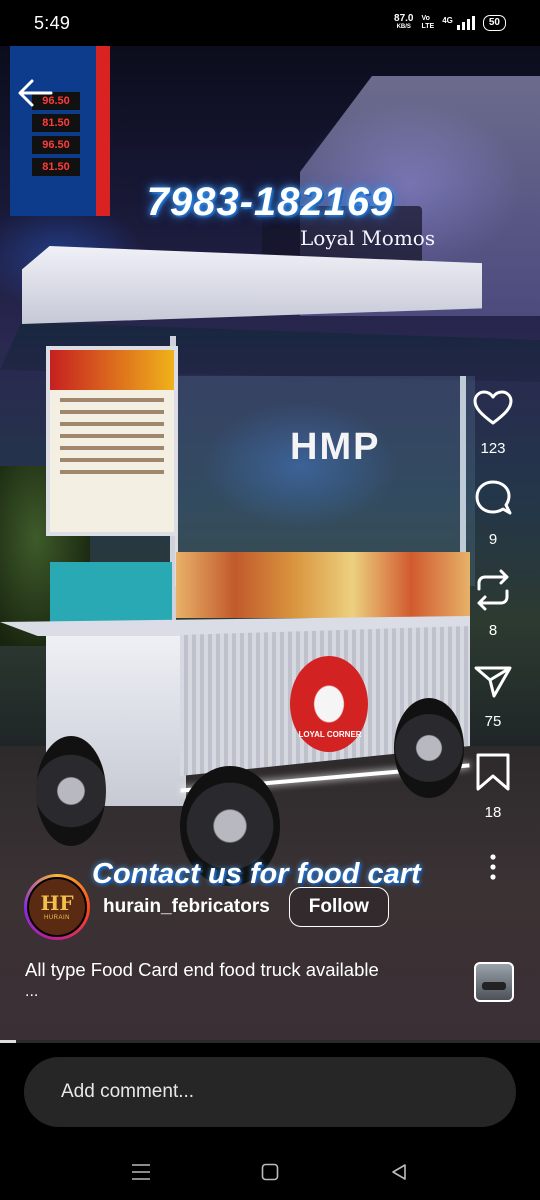 Image resolution: width=540 pixels, height=1200 pixels. I want to click on nav-recent-button, so click(141, 1172).